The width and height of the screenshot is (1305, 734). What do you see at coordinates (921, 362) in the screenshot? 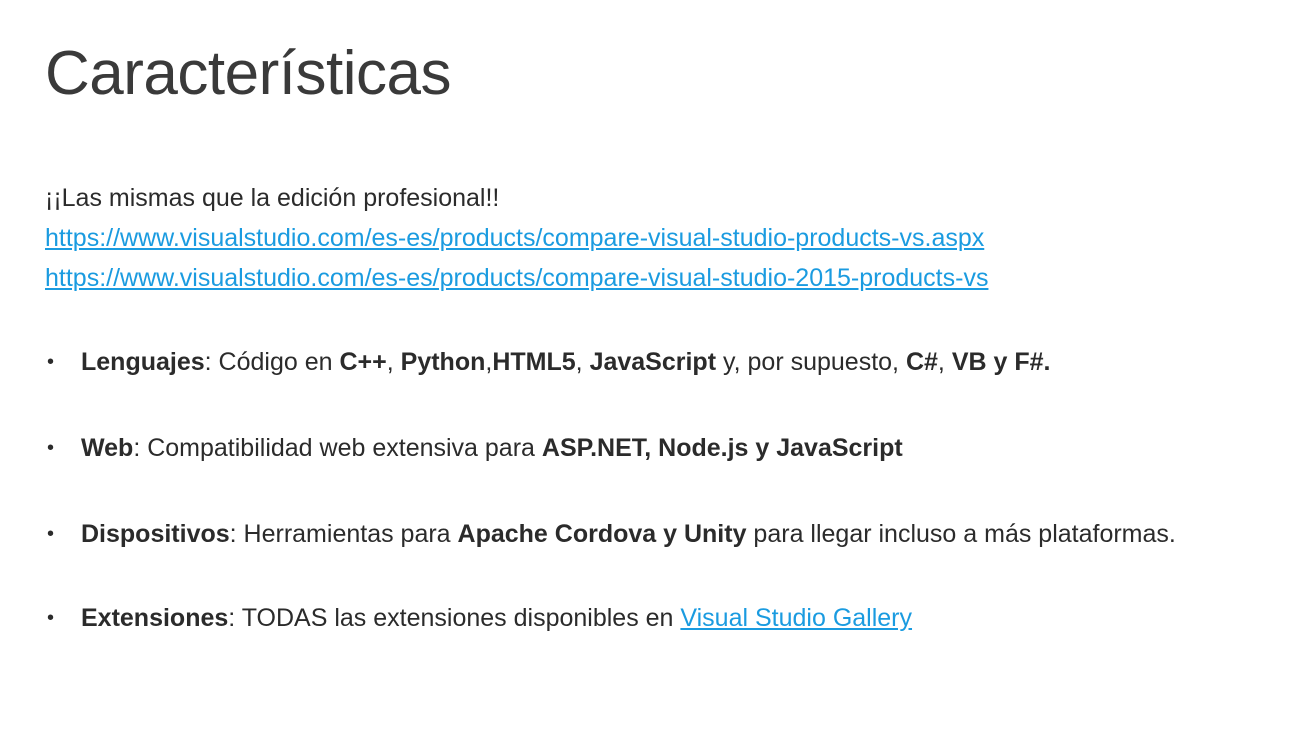
I see `bullet-emphasis: C#` at bounding box center [921, 362].